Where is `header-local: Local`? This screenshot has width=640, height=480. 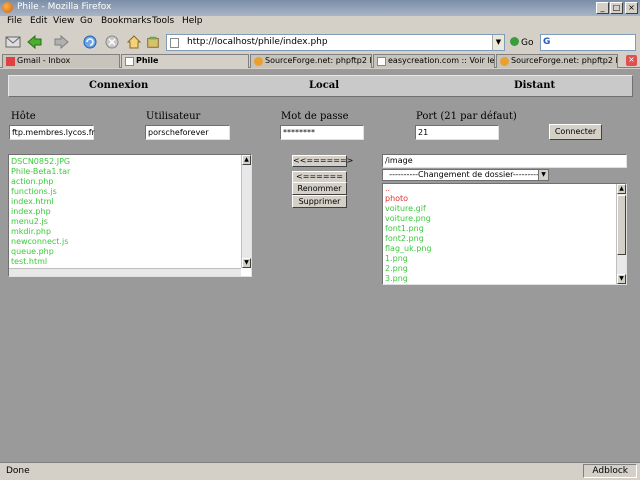 header-local: Local is located at coordinates (324, 85).